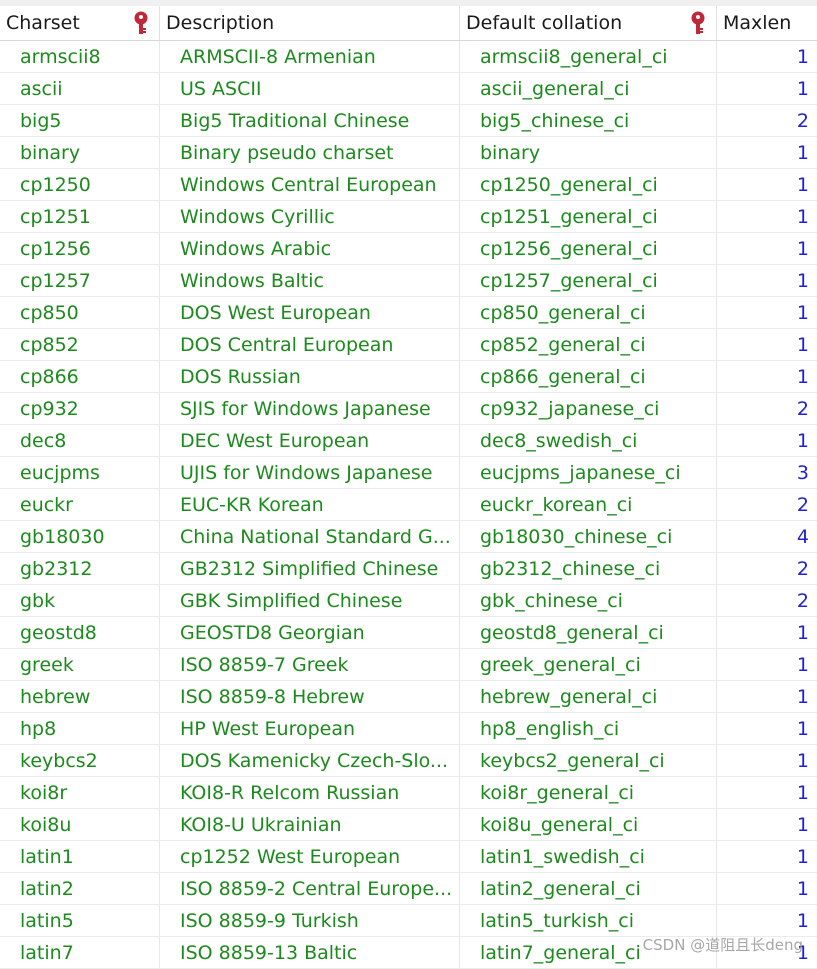 Image resolution: width=817 pixels, height=969 pixels. What do you see at coordinates (588, 184) in the screenshot?
I see `cell-default-collation: cp1250_general_ci` at bounding box center [588, 184].